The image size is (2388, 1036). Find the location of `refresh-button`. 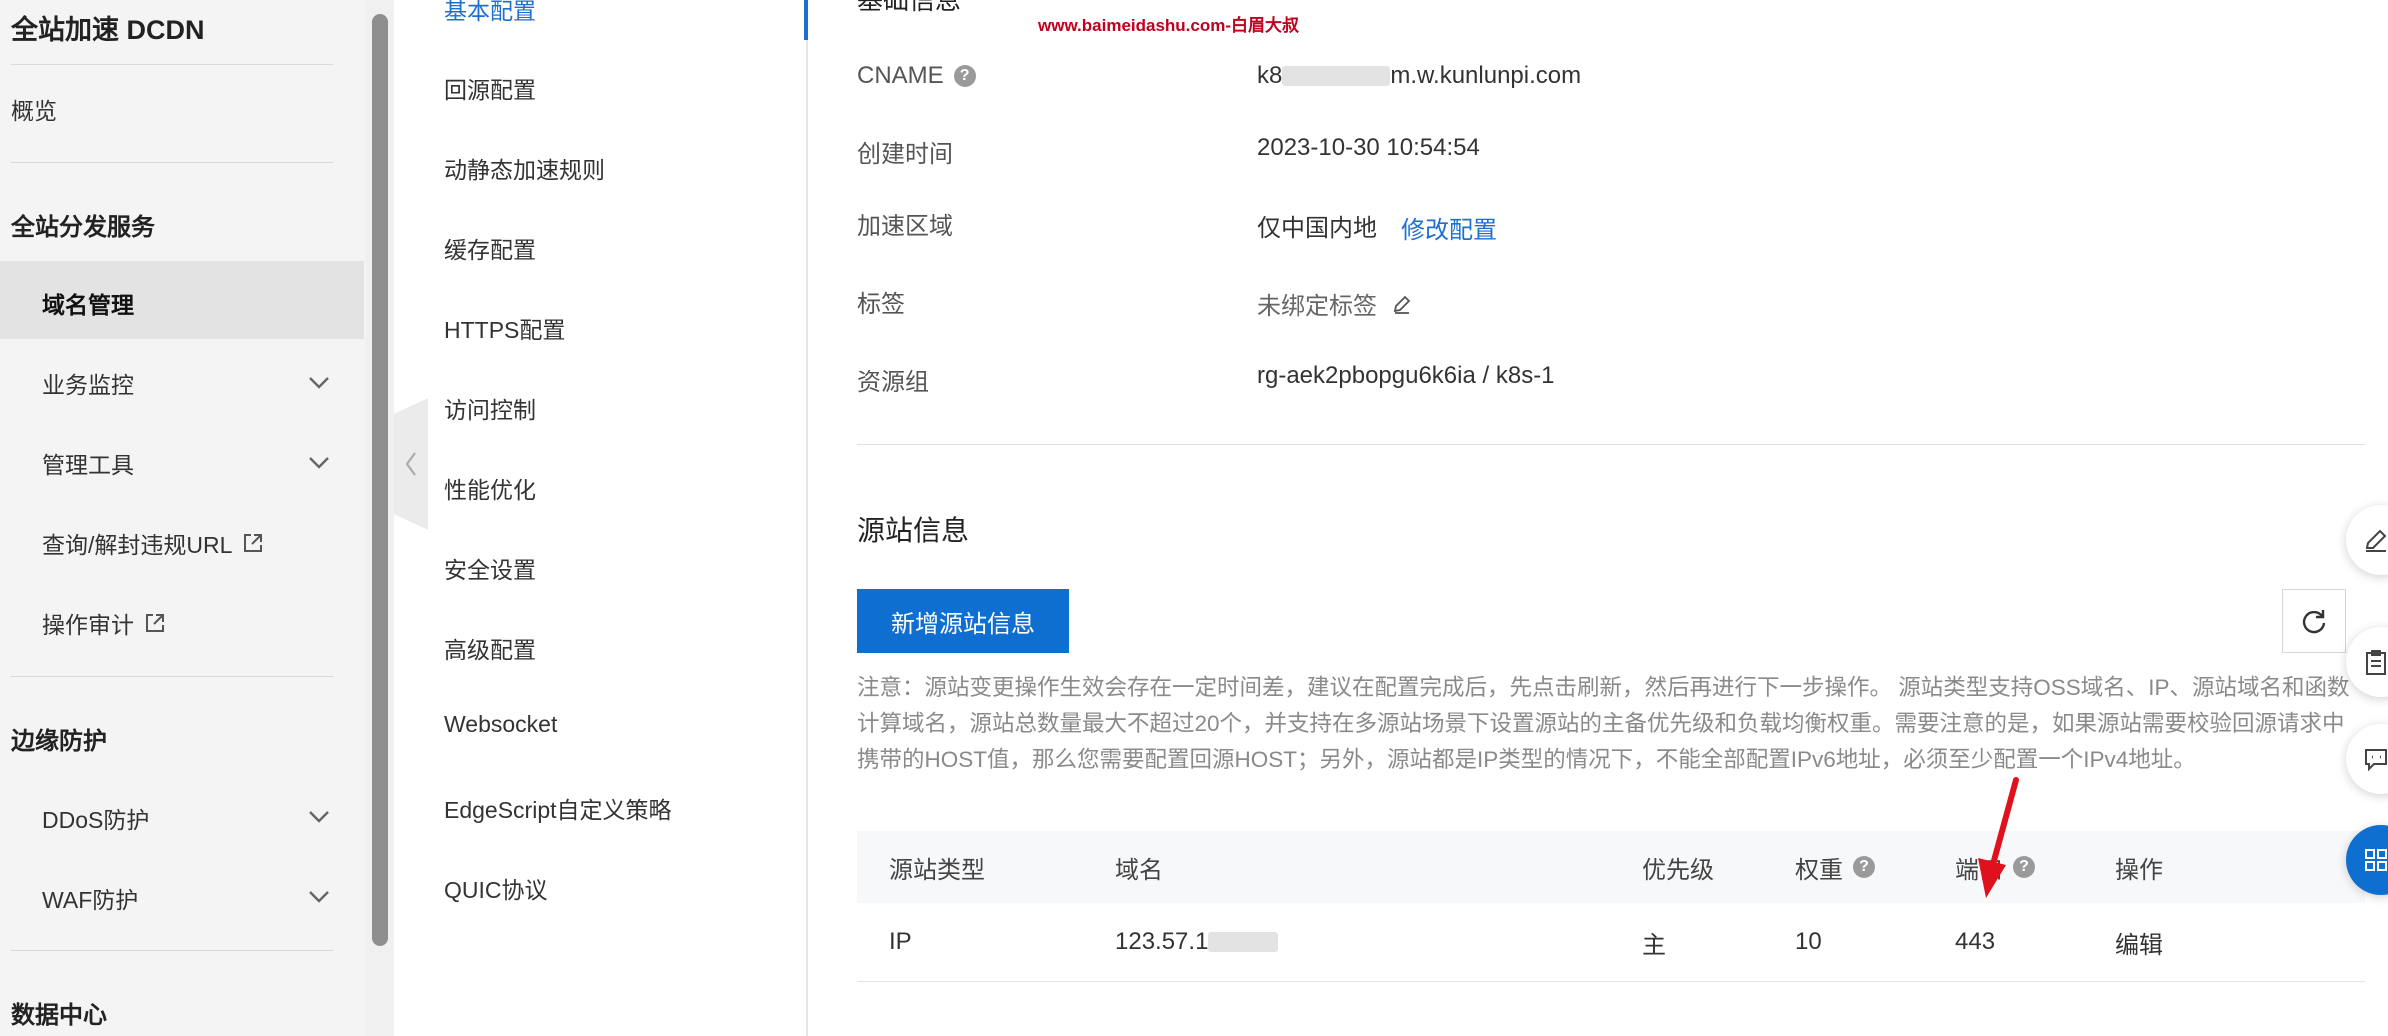

refresh-button is located at coordinates (2314, 621).